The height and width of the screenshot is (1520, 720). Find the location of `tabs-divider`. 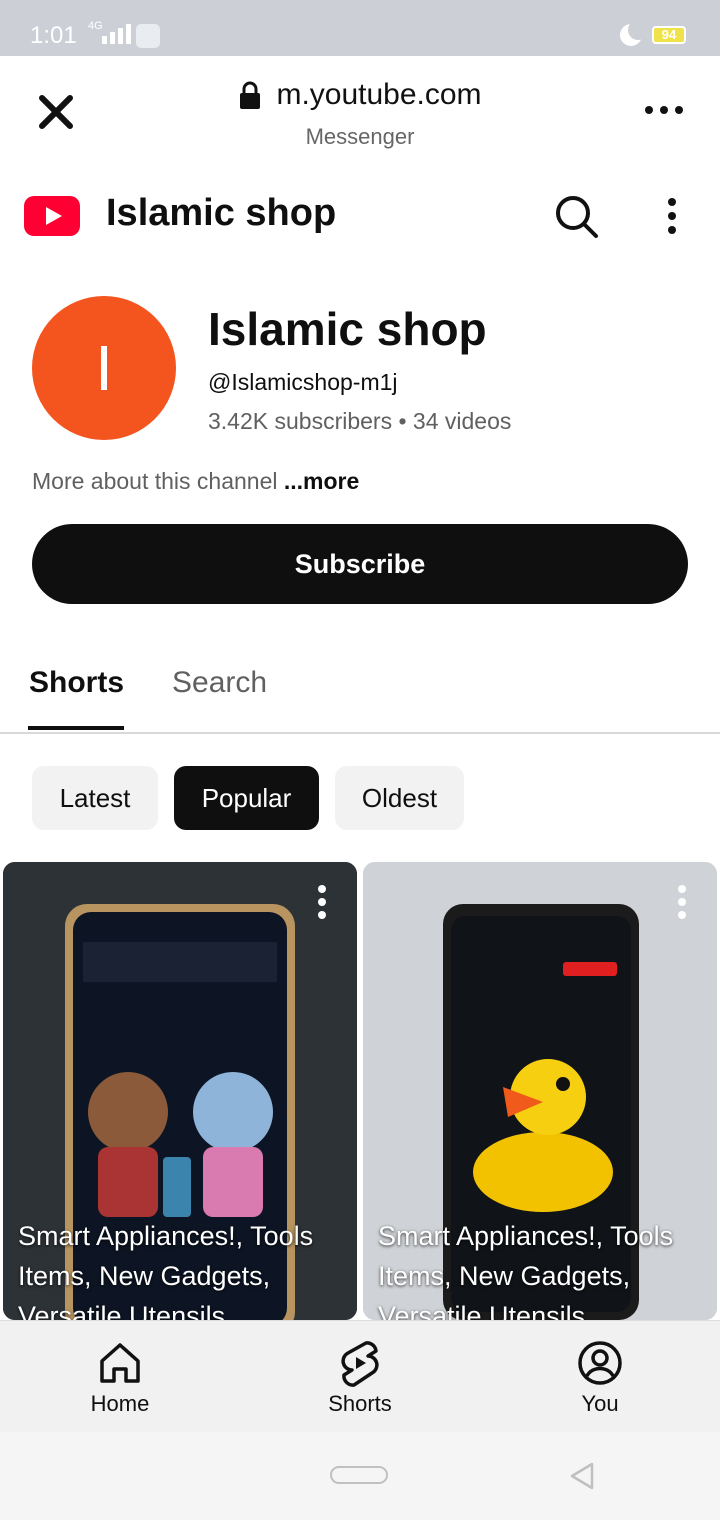

tabs-divider is located at coordinates (360, 733).